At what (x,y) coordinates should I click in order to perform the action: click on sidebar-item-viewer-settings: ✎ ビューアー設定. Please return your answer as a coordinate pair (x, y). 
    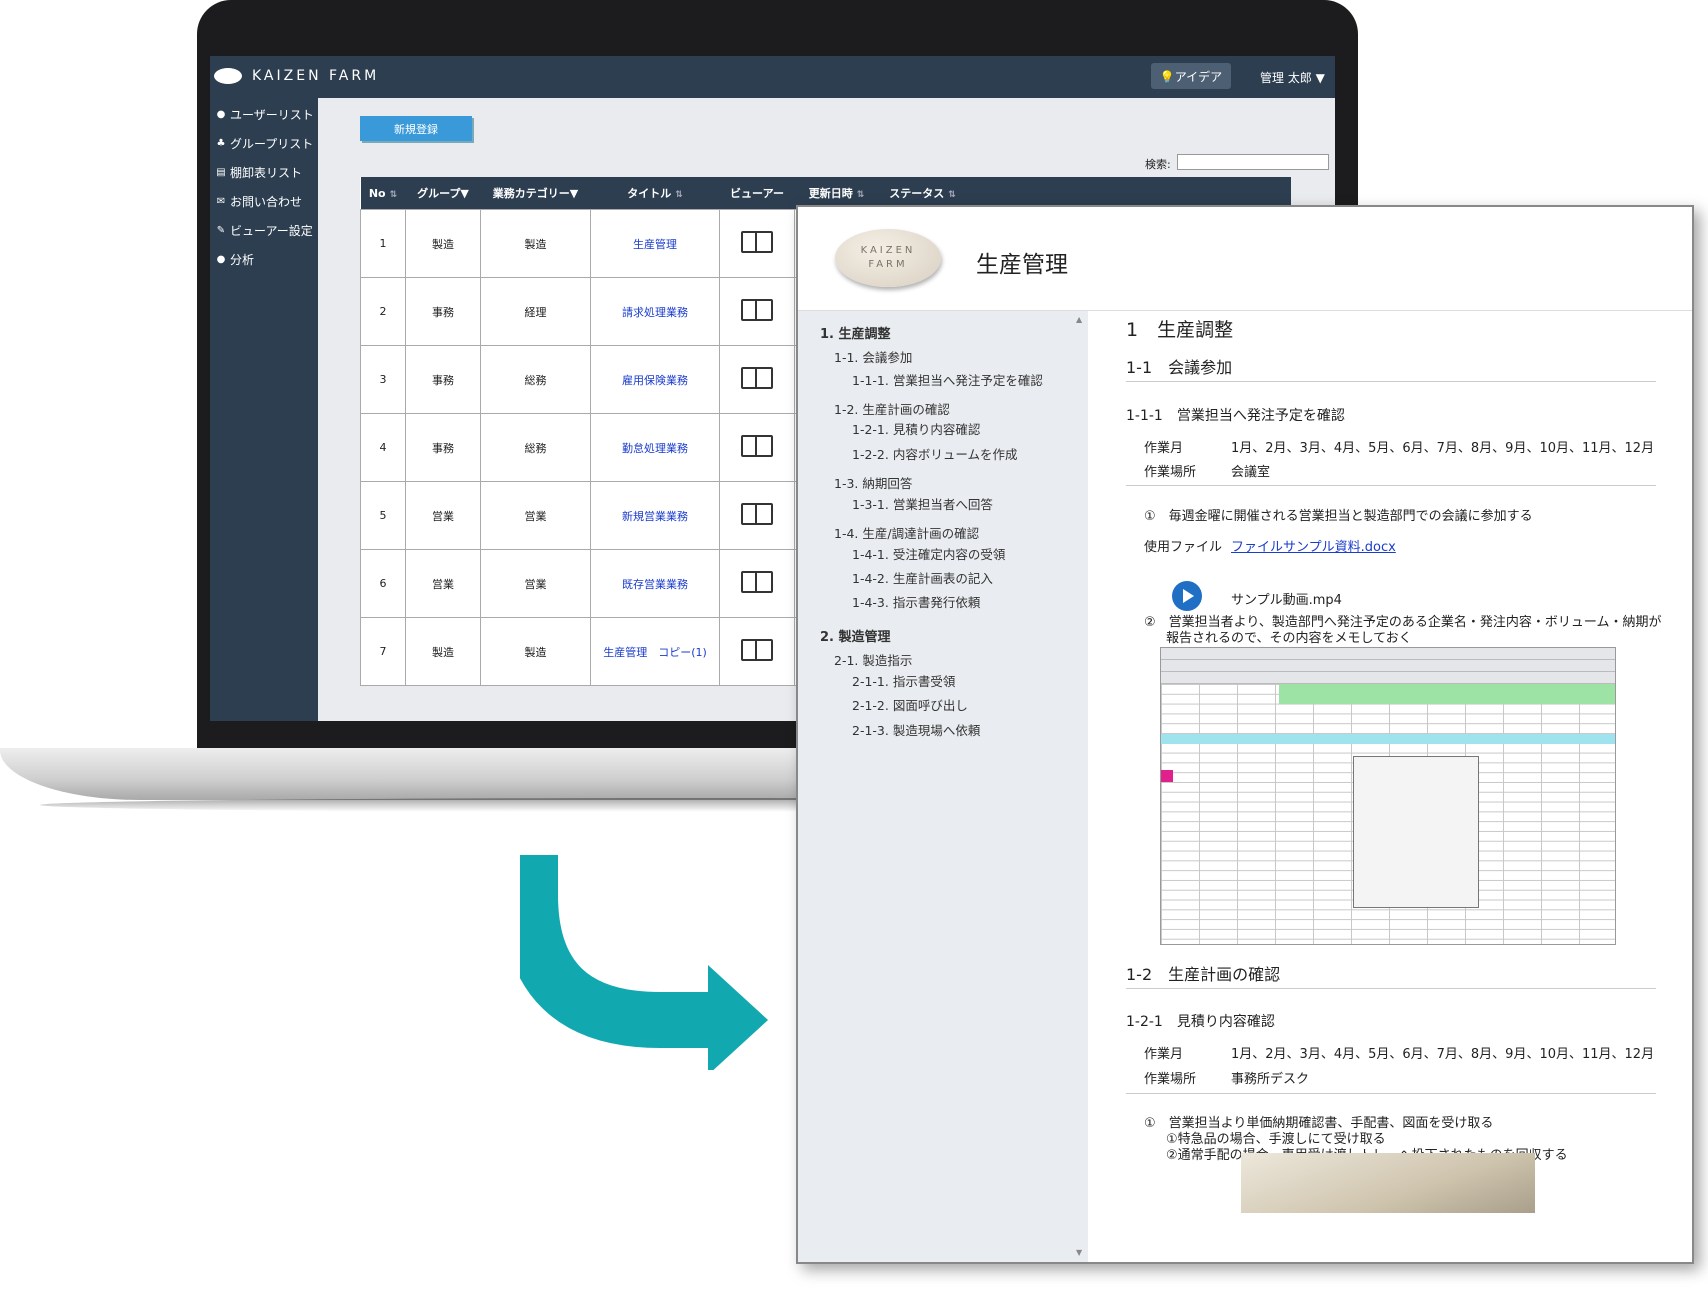
    Looking at the image, I should click on (264, 230).